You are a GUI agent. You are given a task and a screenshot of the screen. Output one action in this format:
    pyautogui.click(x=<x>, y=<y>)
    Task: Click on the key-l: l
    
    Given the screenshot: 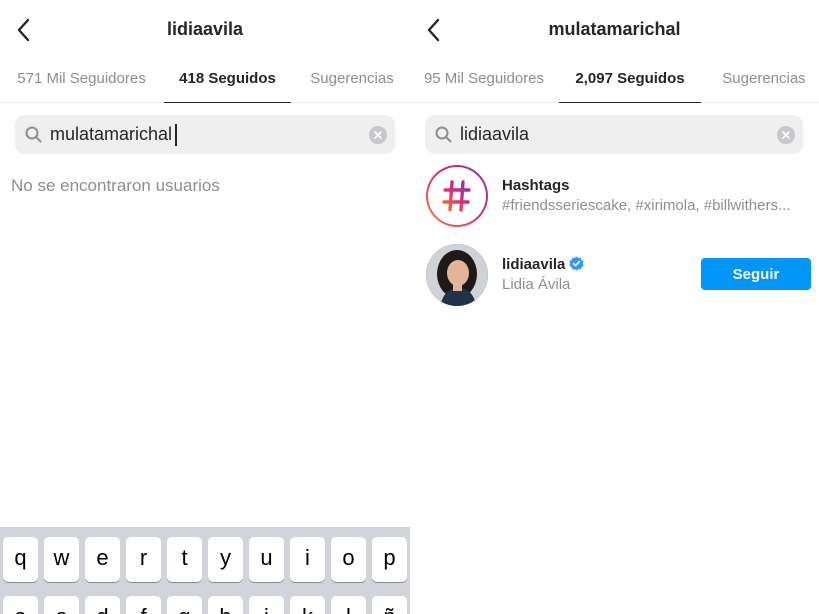 What is the action you would take?
    pyautogui.click(x=348, y=605)
    